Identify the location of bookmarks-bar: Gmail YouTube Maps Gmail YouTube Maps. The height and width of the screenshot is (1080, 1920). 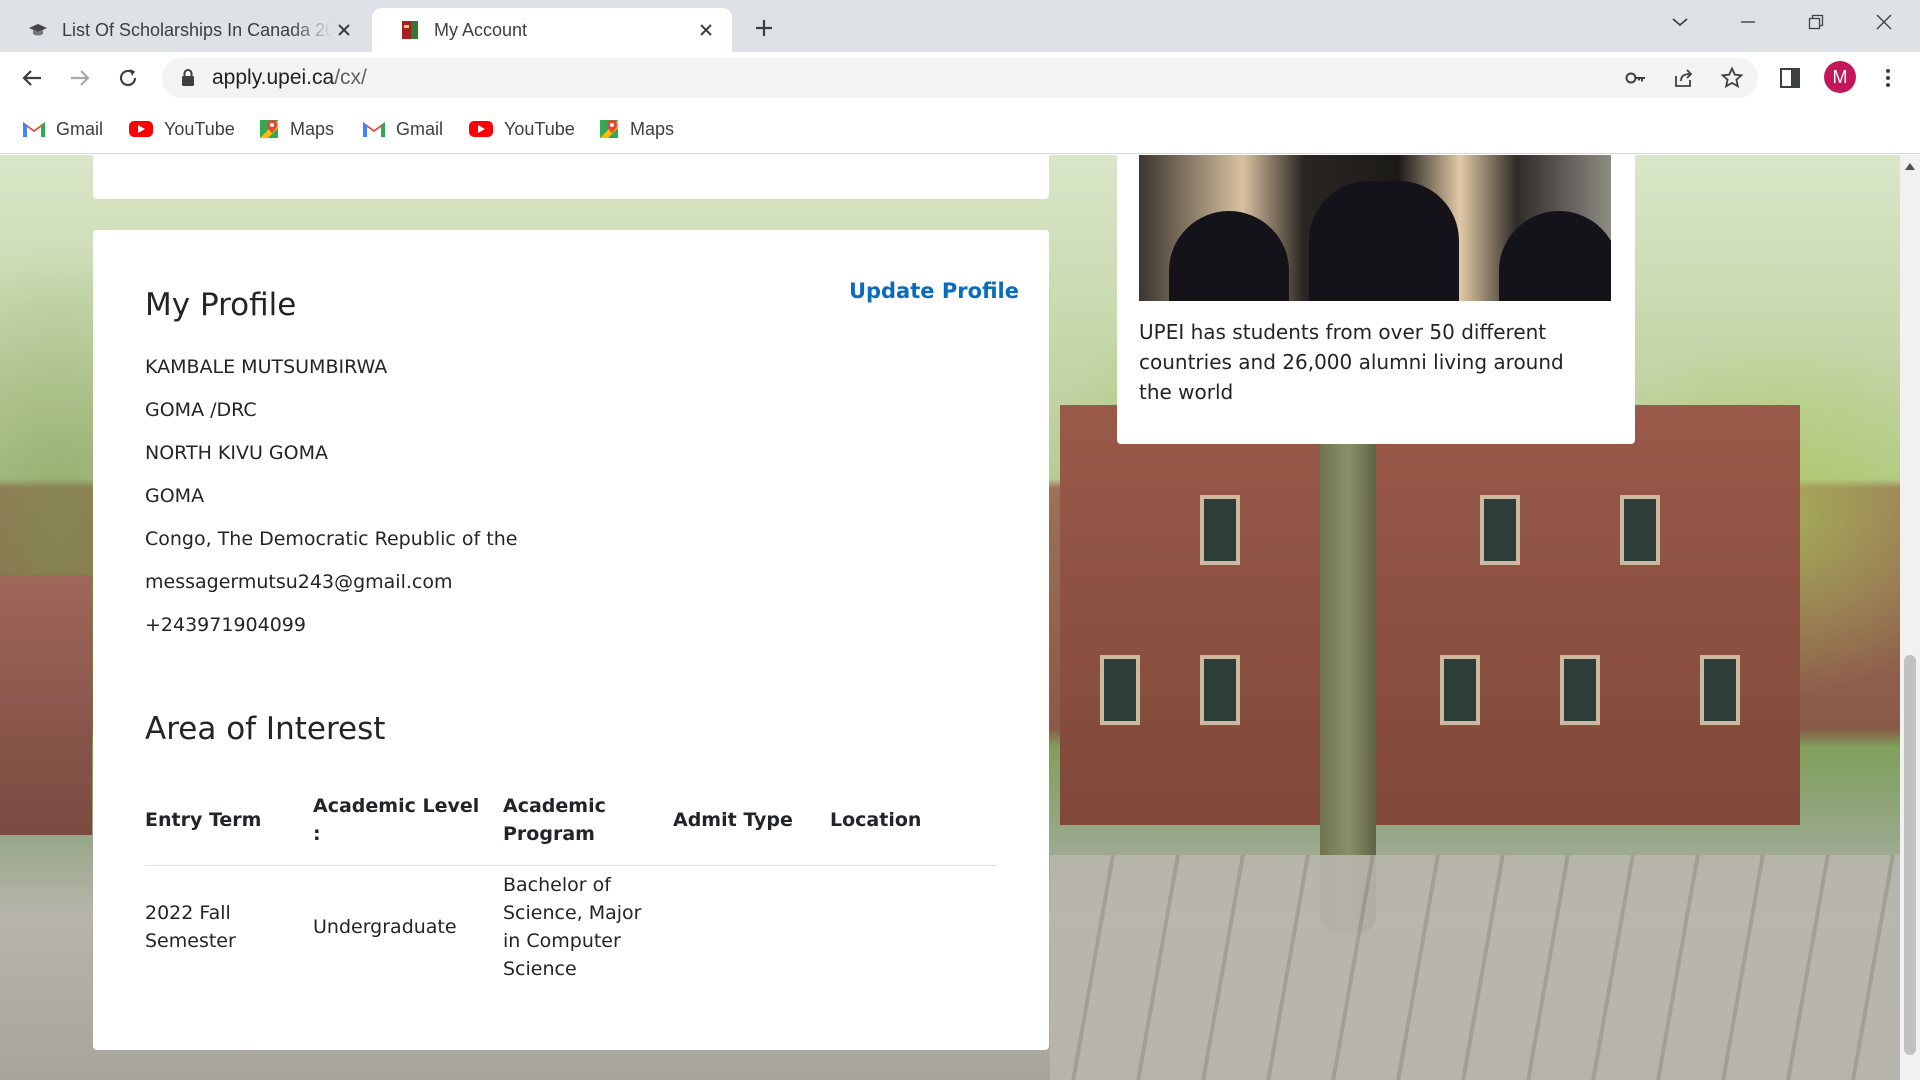
(960, 129).